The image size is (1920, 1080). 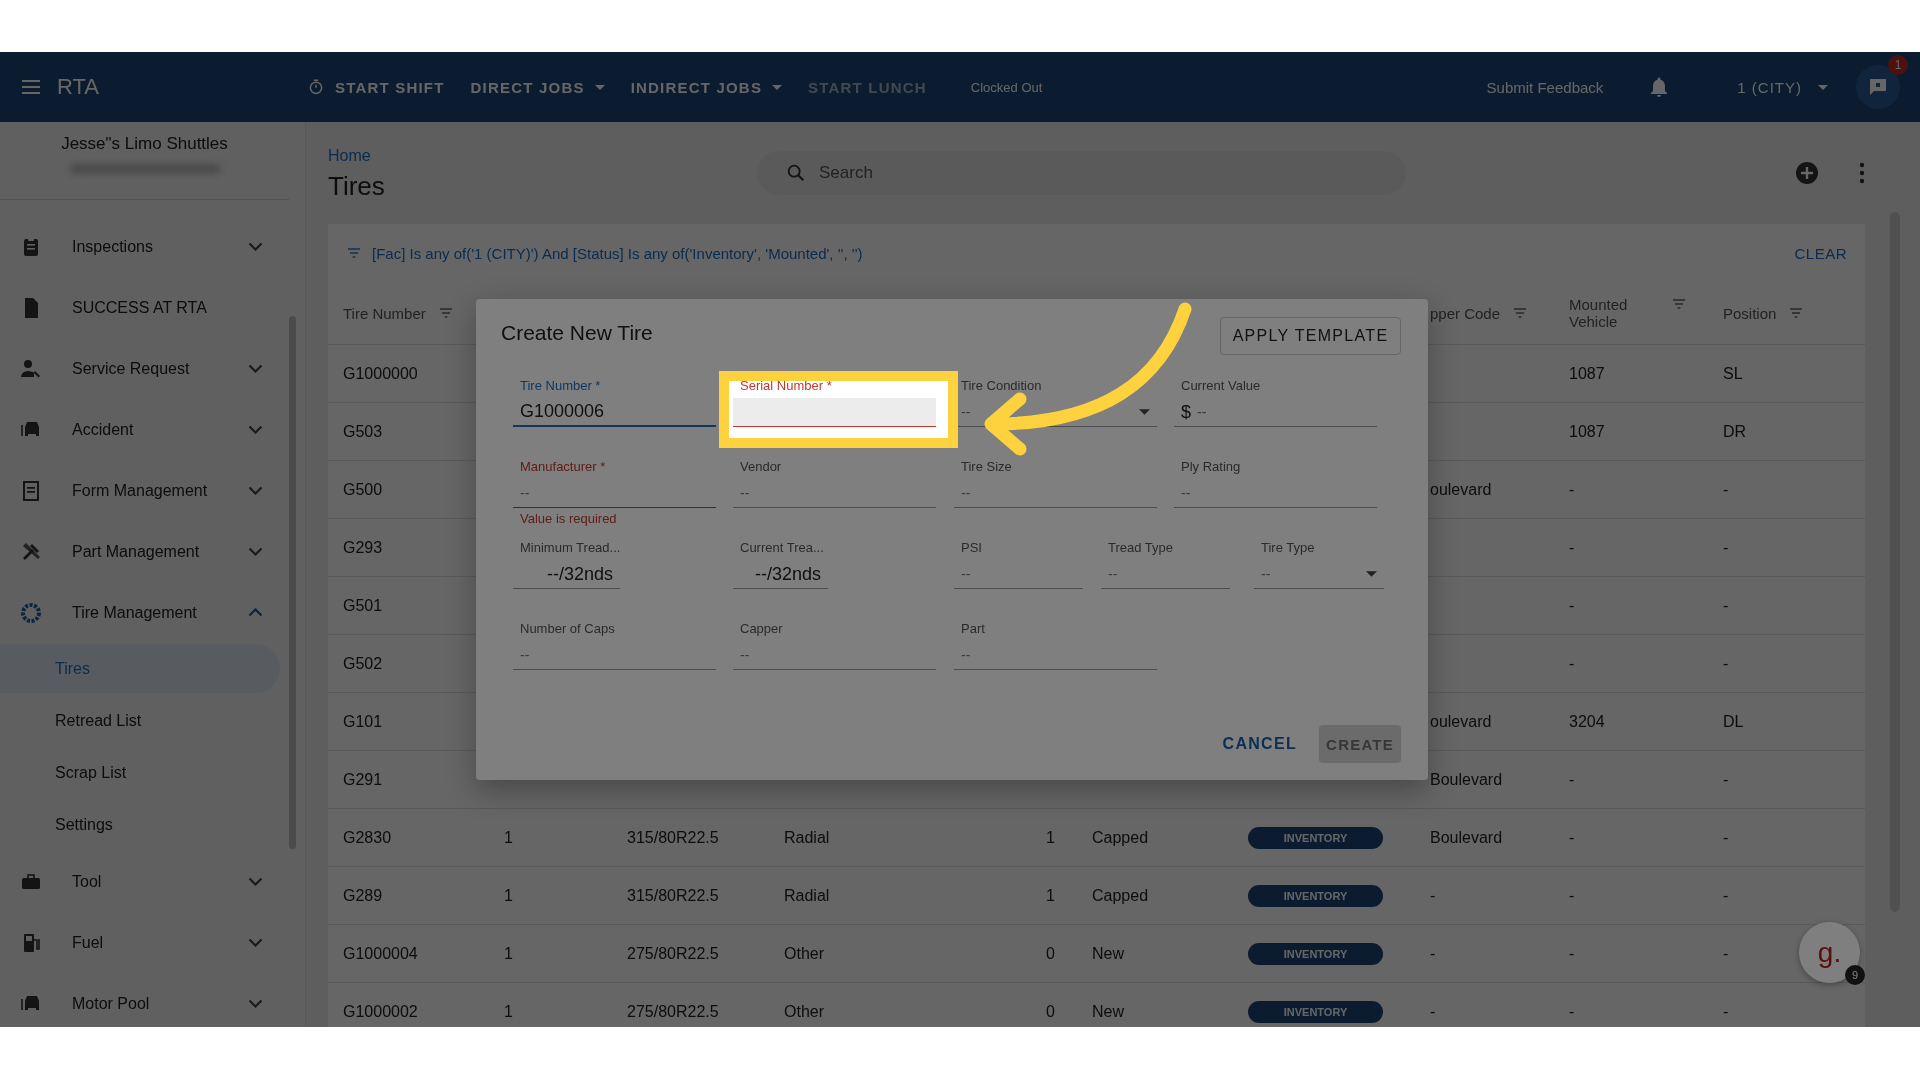 What do you see at coordinates (152, 1000) in the screenshot?
I see `sidebar-item: Motor Pool` at bounding box center [152, 1000].